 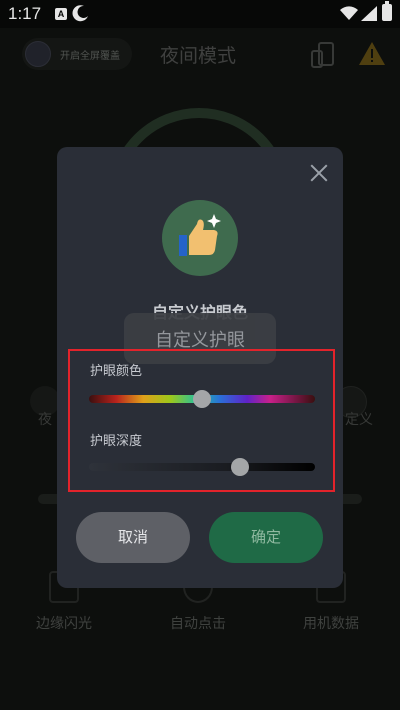 I want to click on eye-color-label: 护眼颜色, so click(x=116, y=371).